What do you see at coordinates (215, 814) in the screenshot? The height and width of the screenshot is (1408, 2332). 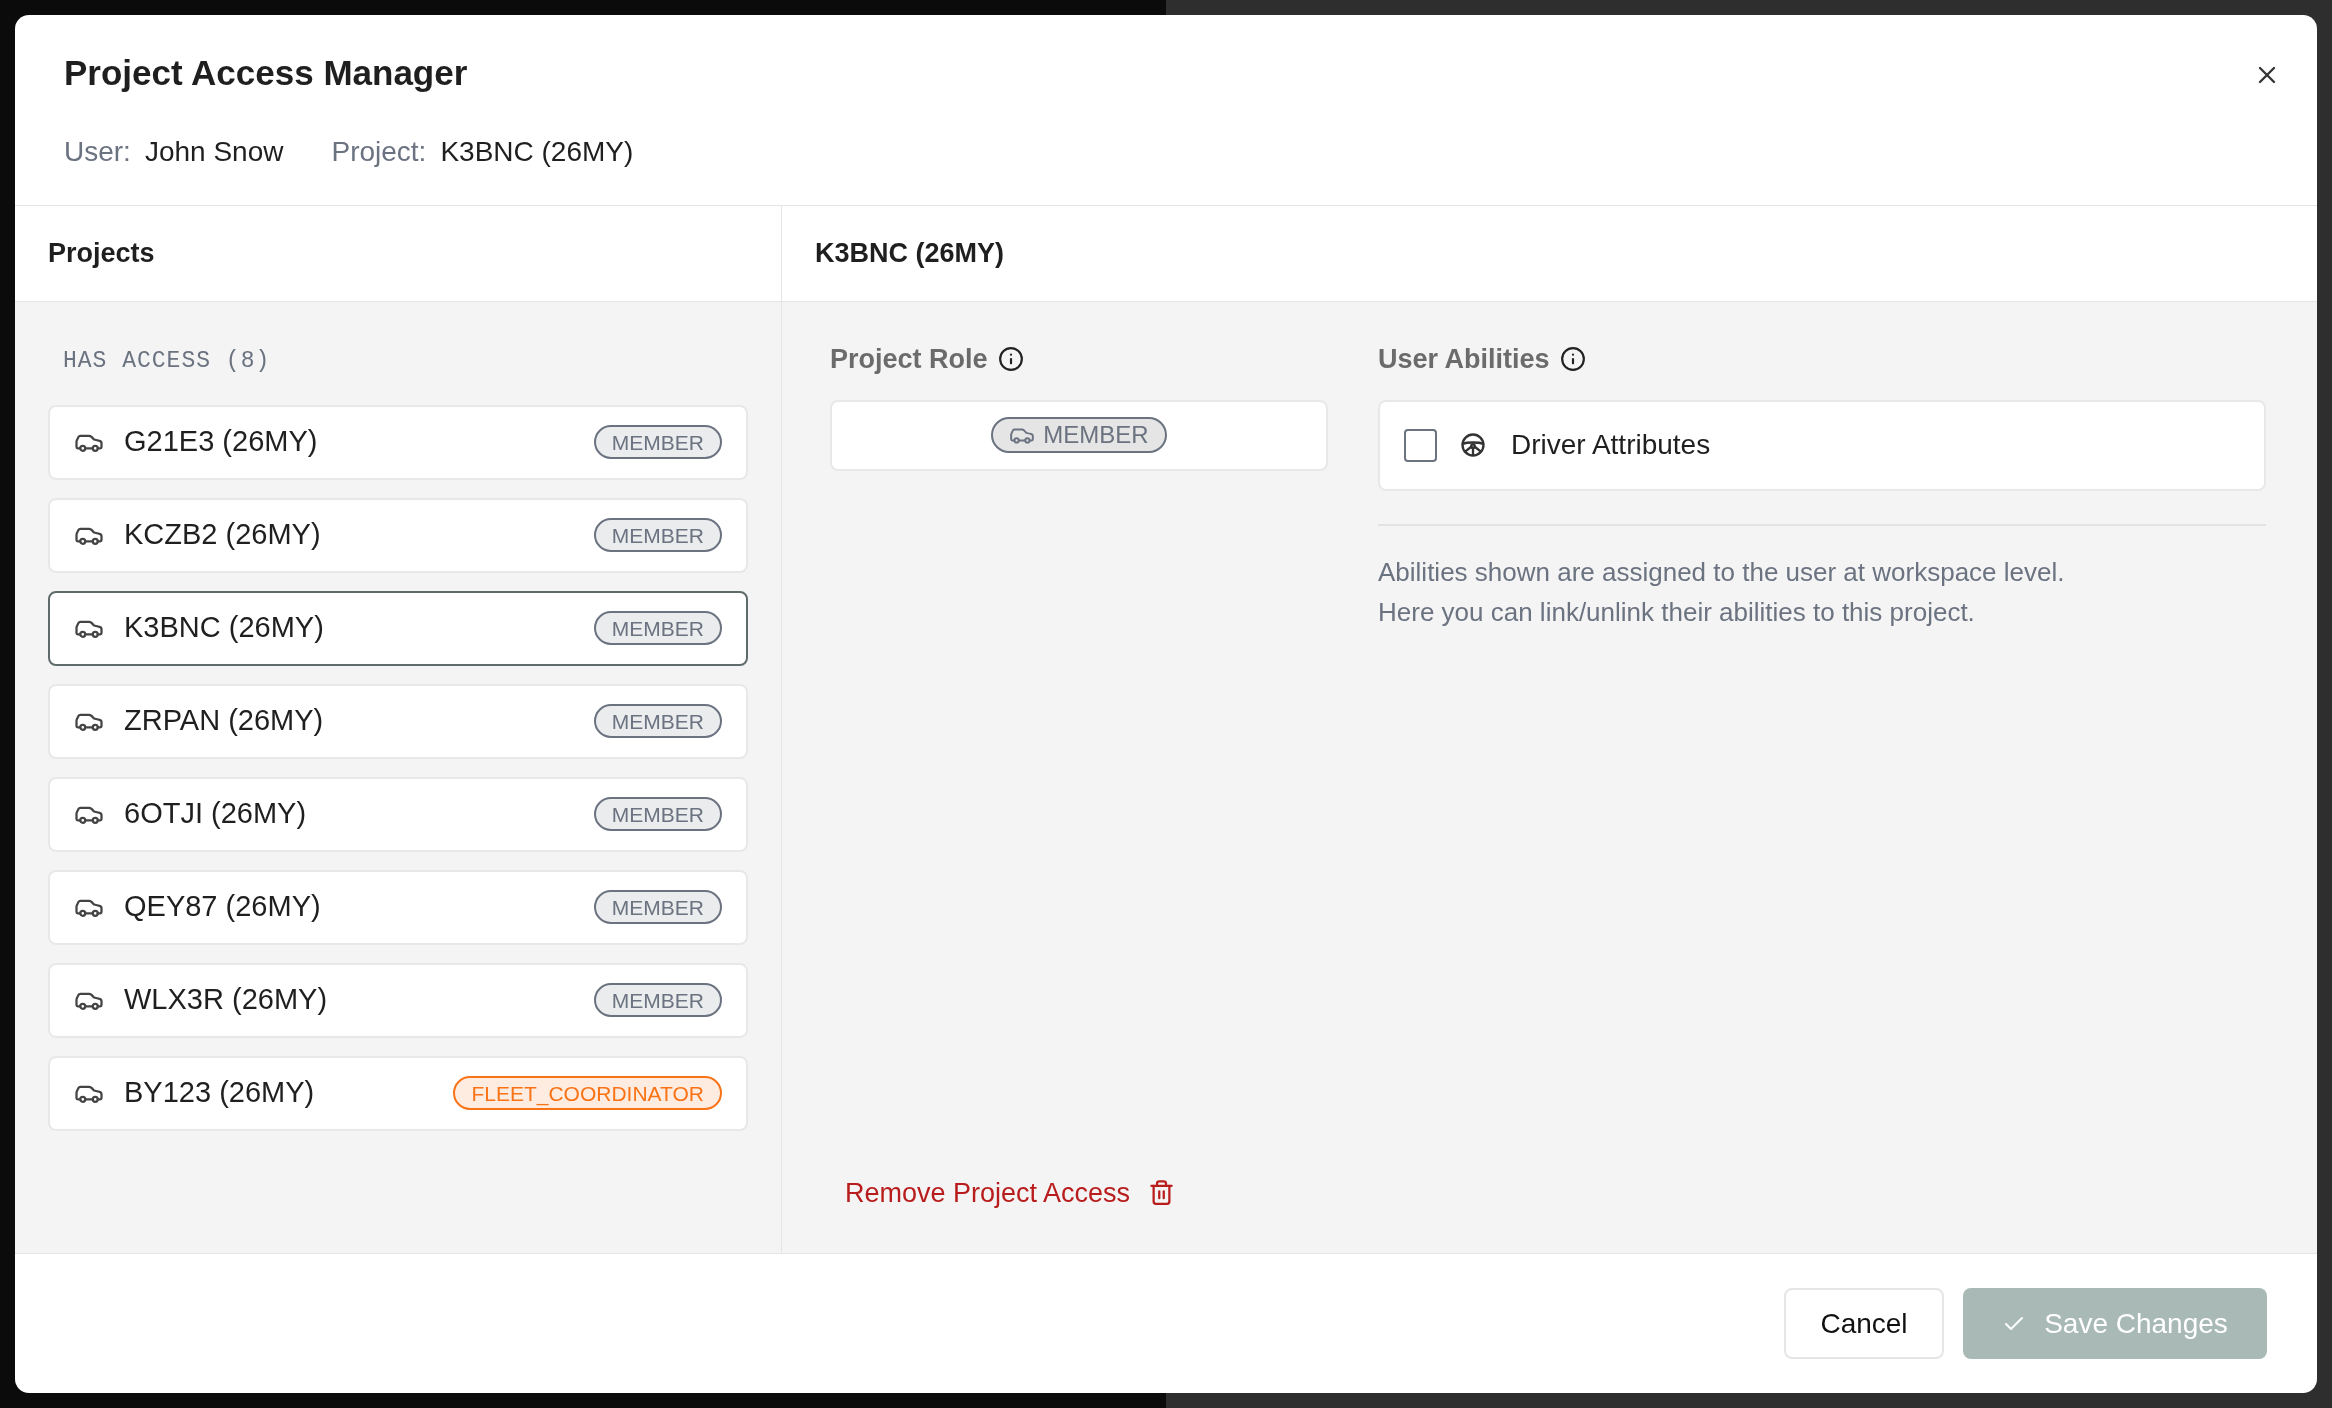 I see `project-name: 6OTJI (26MY)` at bounding box center [215, 814].